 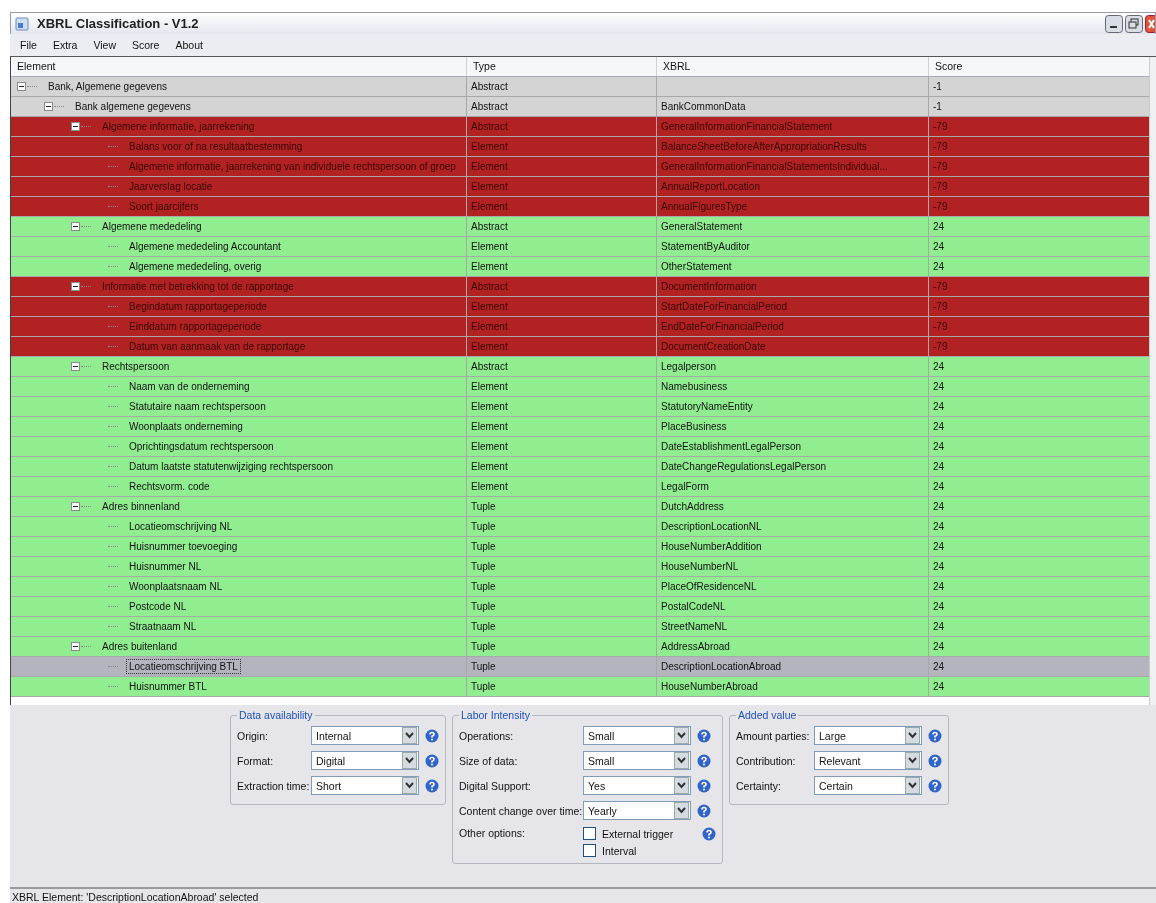 I want to click on tree-row: Huisnummer BTL Tuple HouseNumberAbroad 24, so click(x=580, y=687).